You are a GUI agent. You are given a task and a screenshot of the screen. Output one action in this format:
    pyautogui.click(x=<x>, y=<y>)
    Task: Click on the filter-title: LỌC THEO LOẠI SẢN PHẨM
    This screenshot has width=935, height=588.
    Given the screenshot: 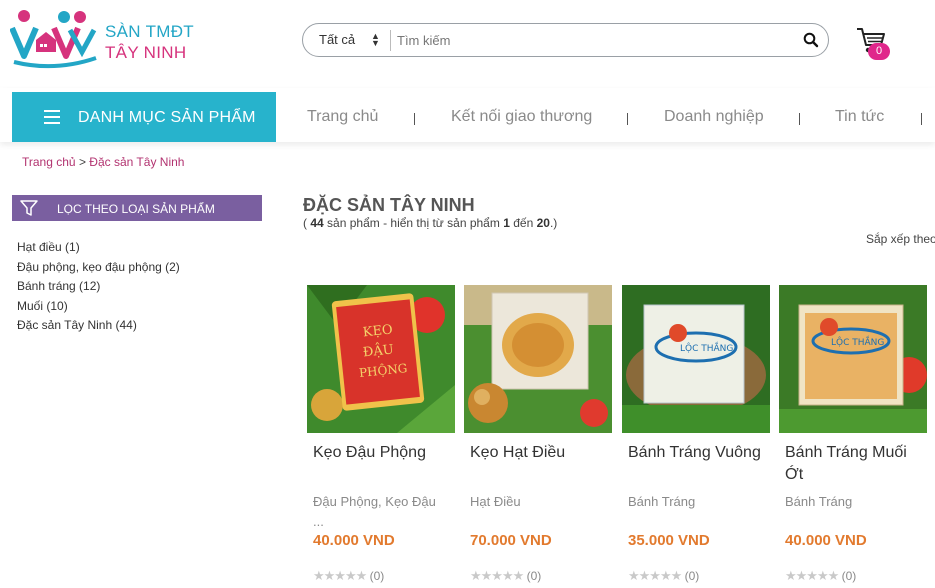 What is the action you would take?
    pyautogui.click(x=136, y=209)
    